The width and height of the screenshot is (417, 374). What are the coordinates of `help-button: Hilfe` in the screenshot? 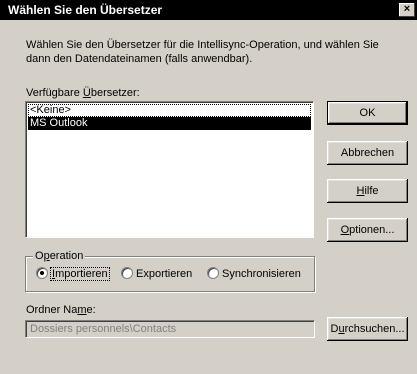 It's located at (367, 191).